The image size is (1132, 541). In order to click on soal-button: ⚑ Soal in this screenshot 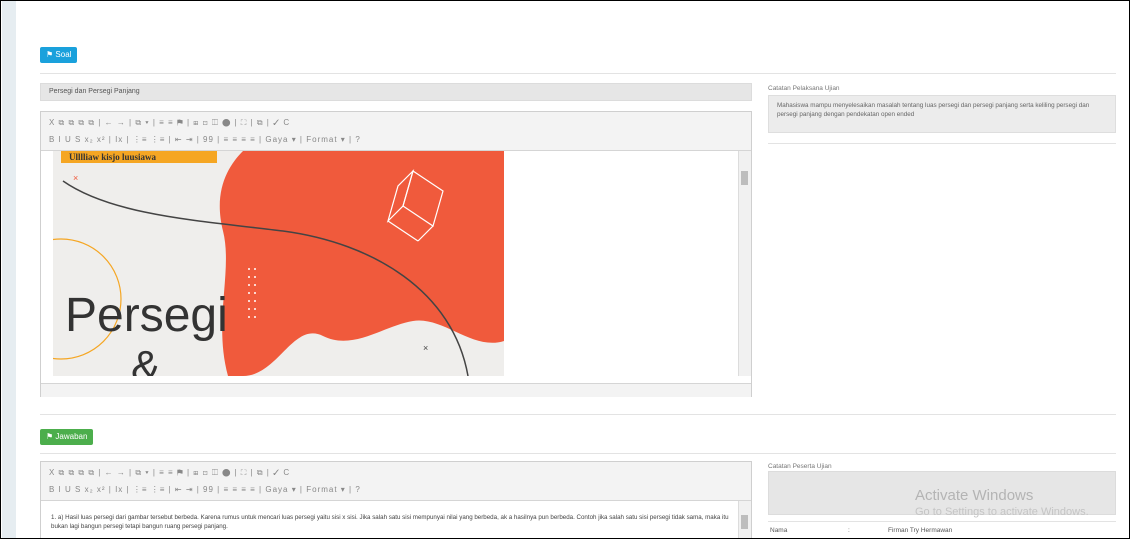, I will do `click(59, 55)`.